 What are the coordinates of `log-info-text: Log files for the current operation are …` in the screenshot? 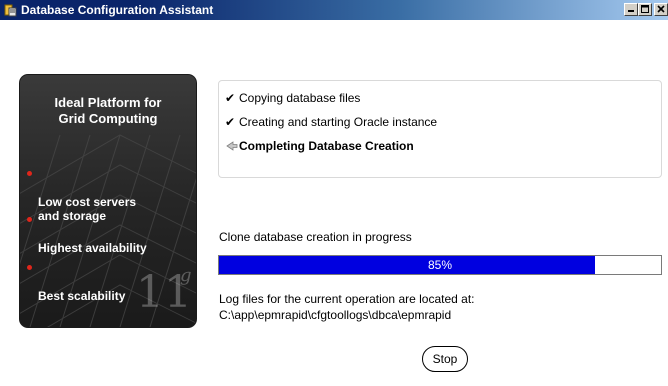 It's located at (347, 299).